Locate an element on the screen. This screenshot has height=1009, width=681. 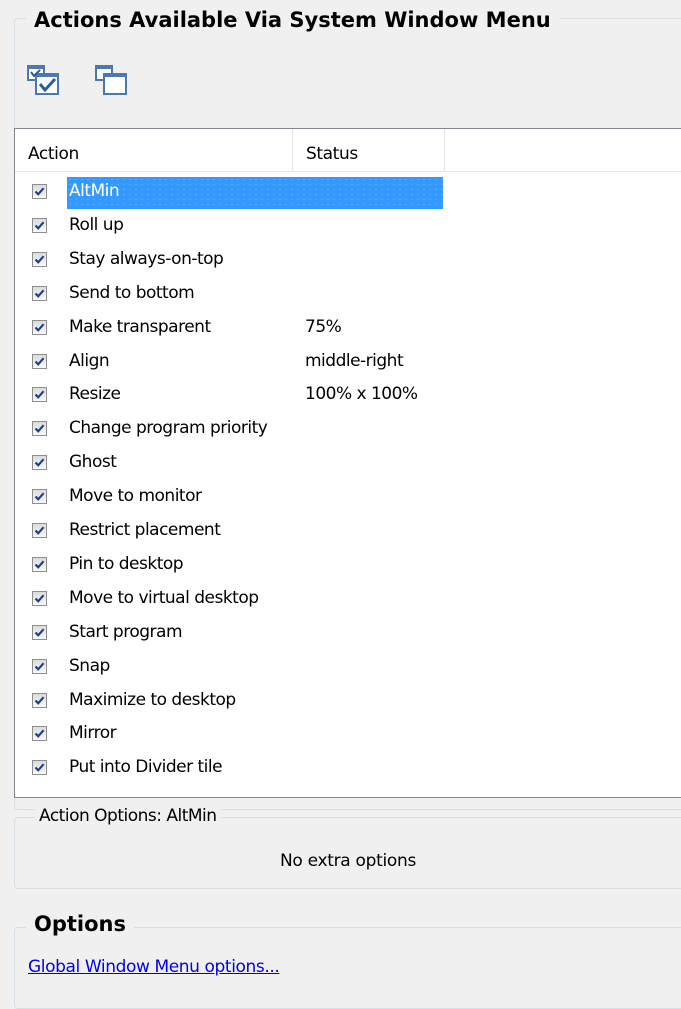
check-all-windows-icon is located at coordinates (43, 80).